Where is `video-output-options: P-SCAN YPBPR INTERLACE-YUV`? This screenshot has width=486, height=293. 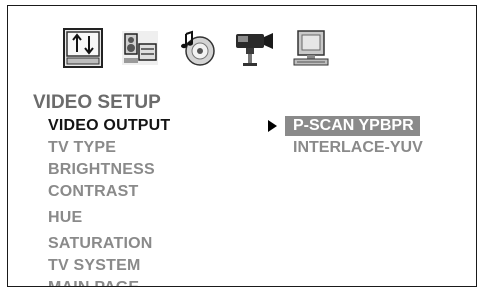 video-output-options: P-SCAN YPBPR INTERLACE-YUV is located at coordinates (348, 137).